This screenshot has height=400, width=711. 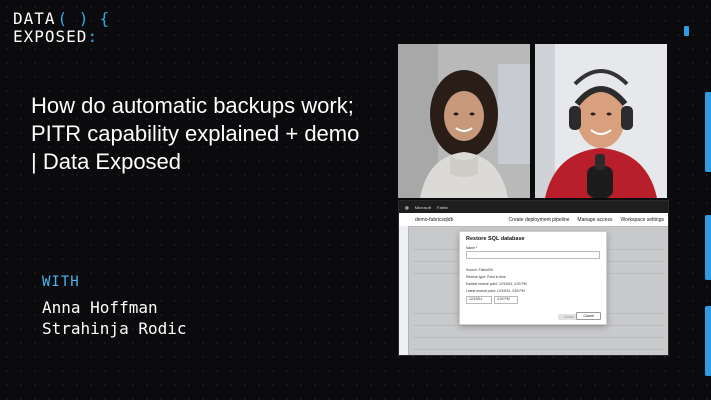 I want to click on time-picker: 3:00 PM, so click(x=506, y=300).